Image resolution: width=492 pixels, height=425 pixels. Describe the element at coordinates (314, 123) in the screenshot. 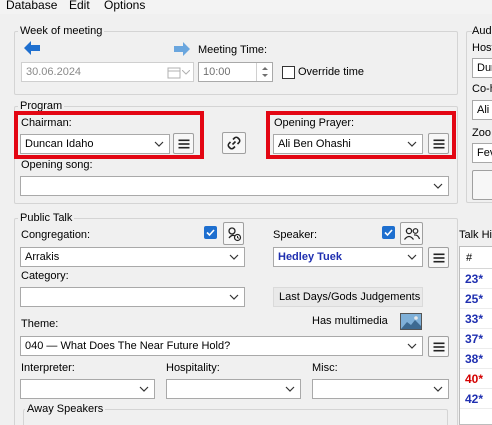

I see `opening-prayer-label: Opening Prayer:` at that location.